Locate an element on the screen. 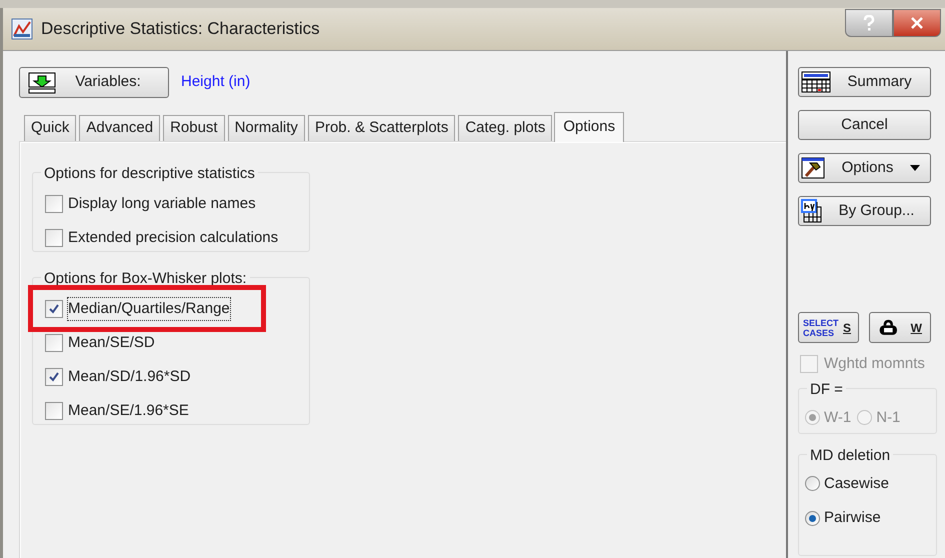 The width and height of the screenshot is (945, 558). checkbox-label: Wghtd momnts is located at coordinates (874, 364).